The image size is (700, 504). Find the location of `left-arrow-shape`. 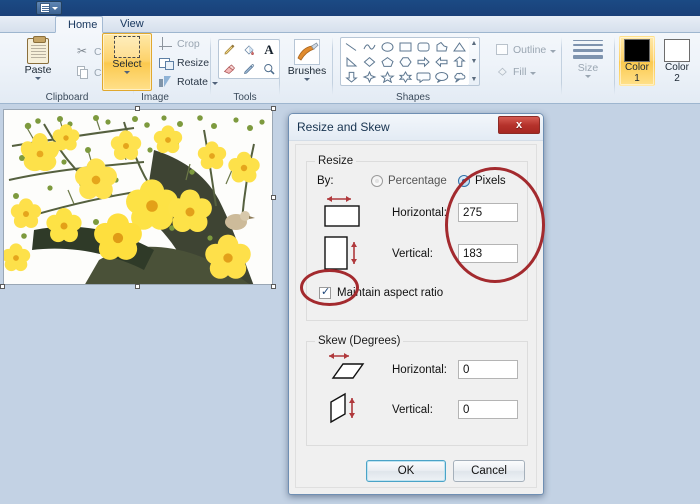

left-arrow-shape is located at coordinates (441, 61).